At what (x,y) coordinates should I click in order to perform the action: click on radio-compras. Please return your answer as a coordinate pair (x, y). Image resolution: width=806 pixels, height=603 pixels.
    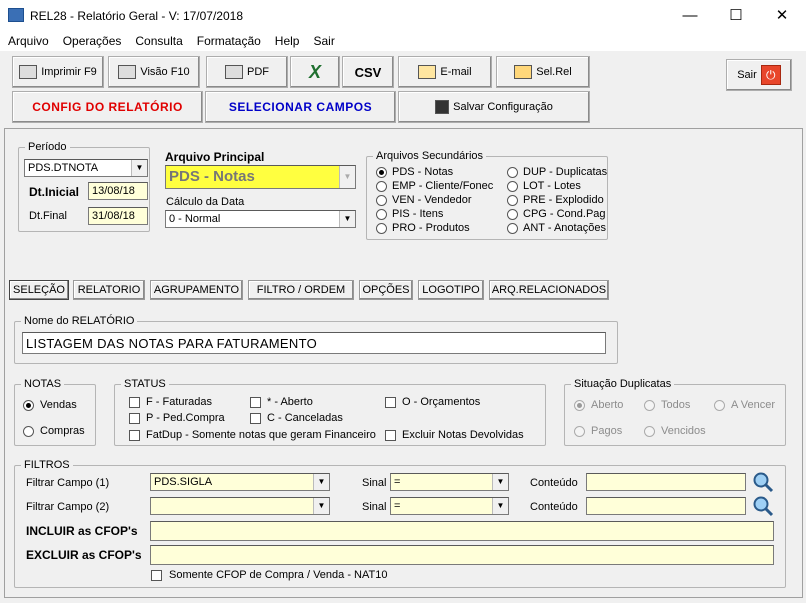
    Looking at the image, I should click on (28, 431).